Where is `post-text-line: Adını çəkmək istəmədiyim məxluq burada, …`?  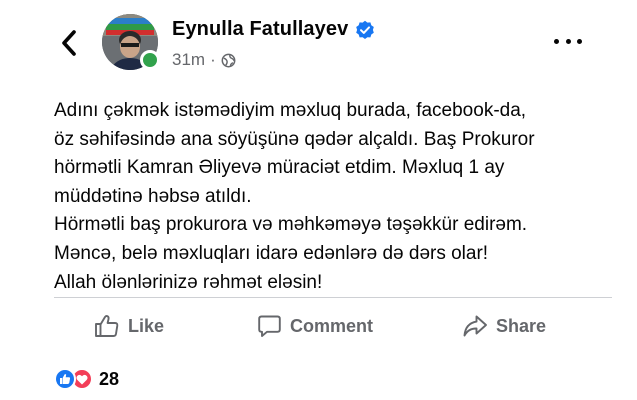
post-text-line: Adını çəkmək istəmədiyim məxluq burada, … is located at coordinates (290, 110).